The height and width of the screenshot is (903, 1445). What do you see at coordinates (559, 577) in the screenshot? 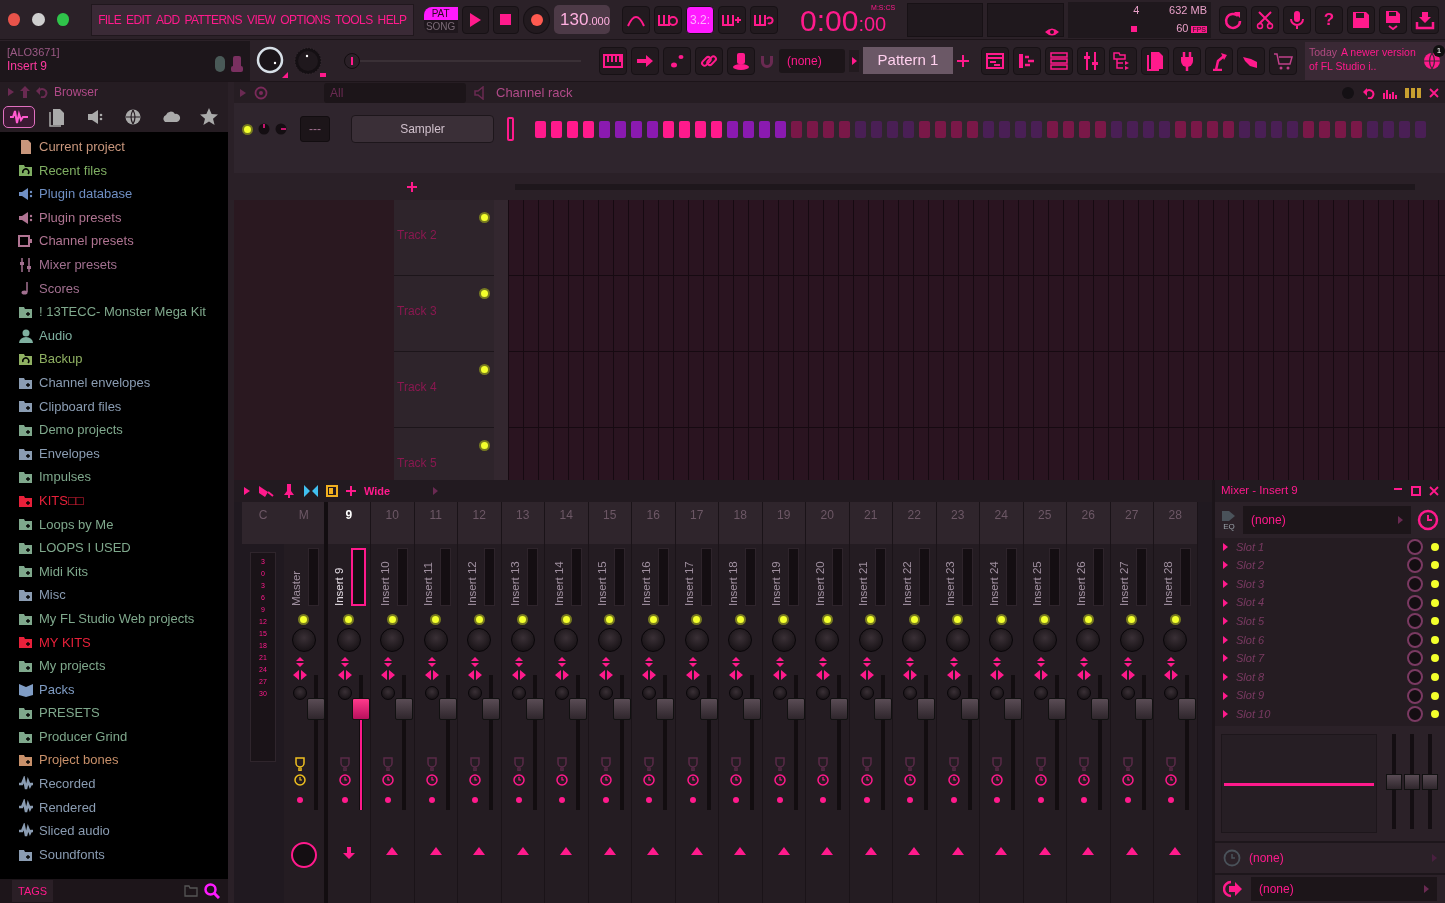
I see `strip-name: Insert 14` at bounding box center [559, 577].